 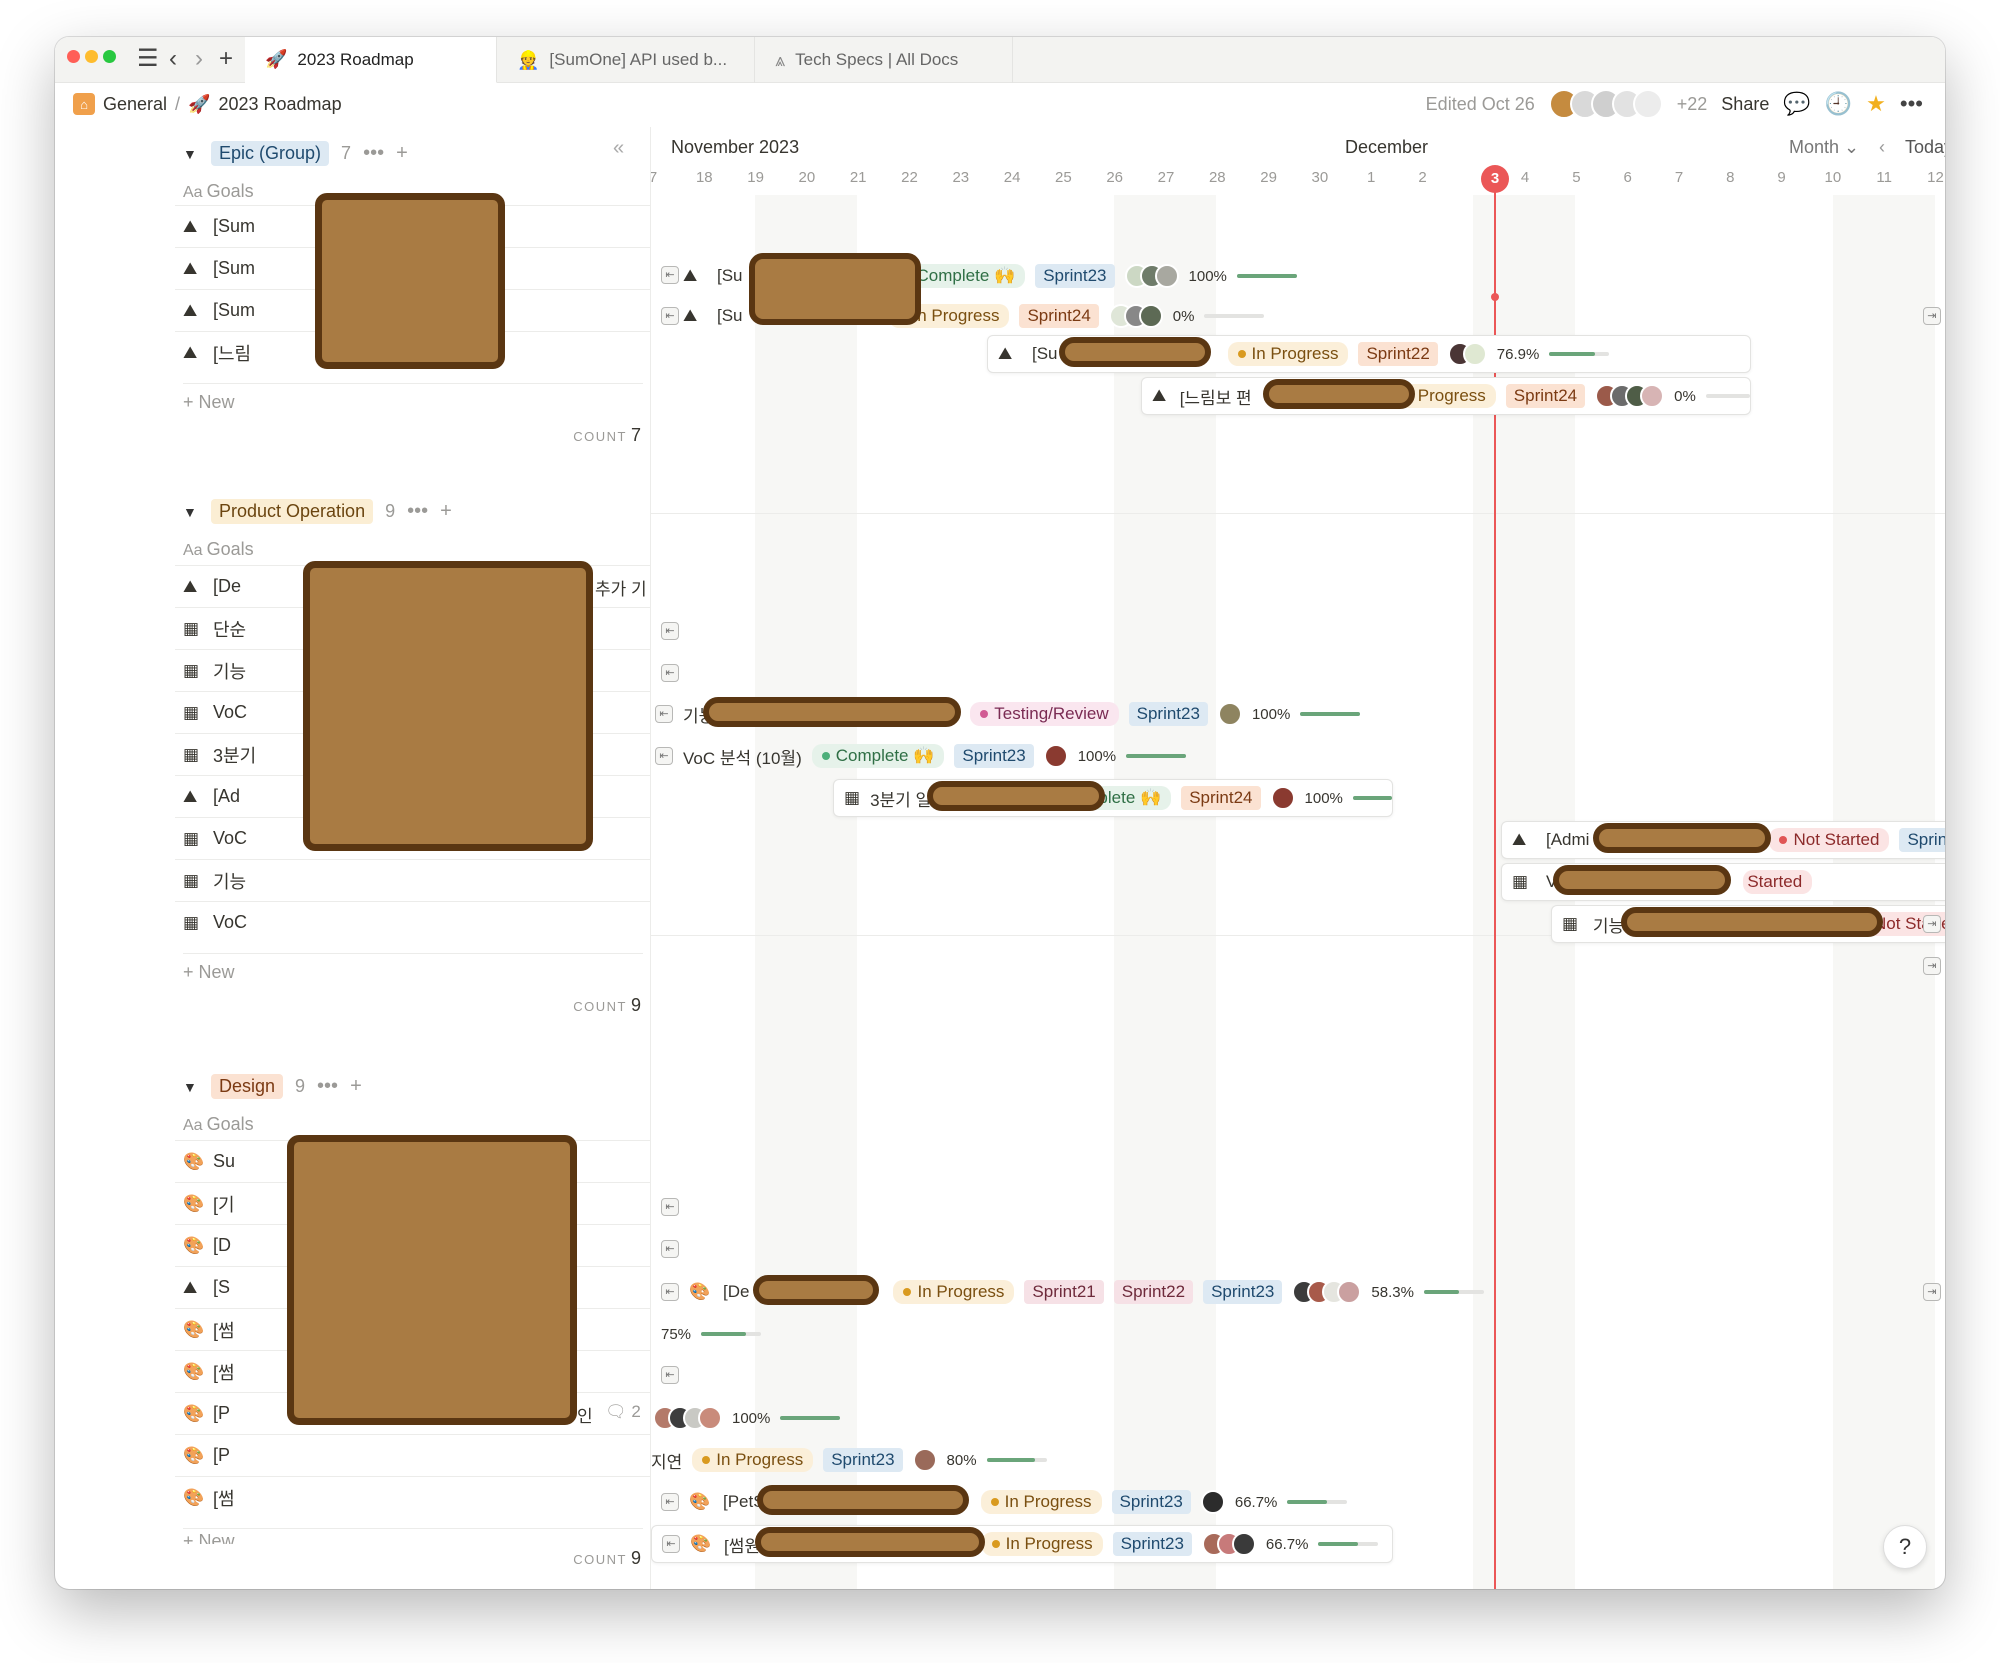 What do you see at coordinates (173, 59) in the screenshot?
I see `back-icon: ‹` at bounding box center [173, 59].